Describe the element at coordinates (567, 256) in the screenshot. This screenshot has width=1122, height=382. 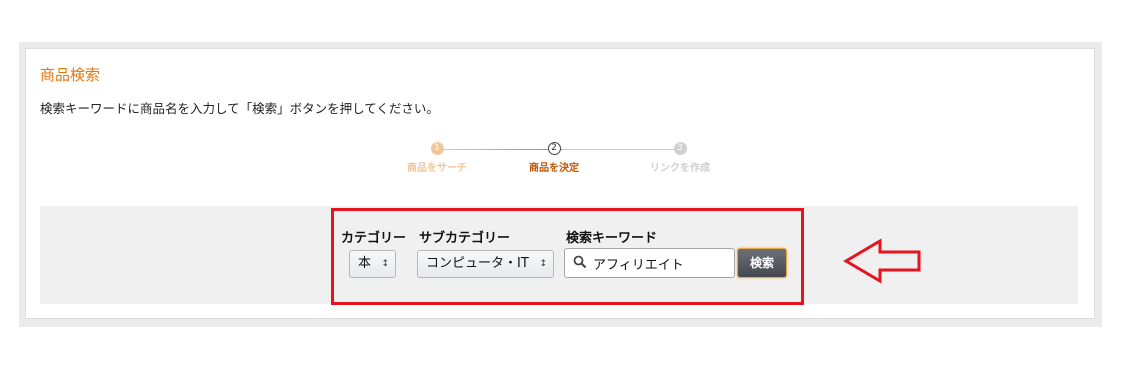
I see `annotation-highlight-box` at that location.